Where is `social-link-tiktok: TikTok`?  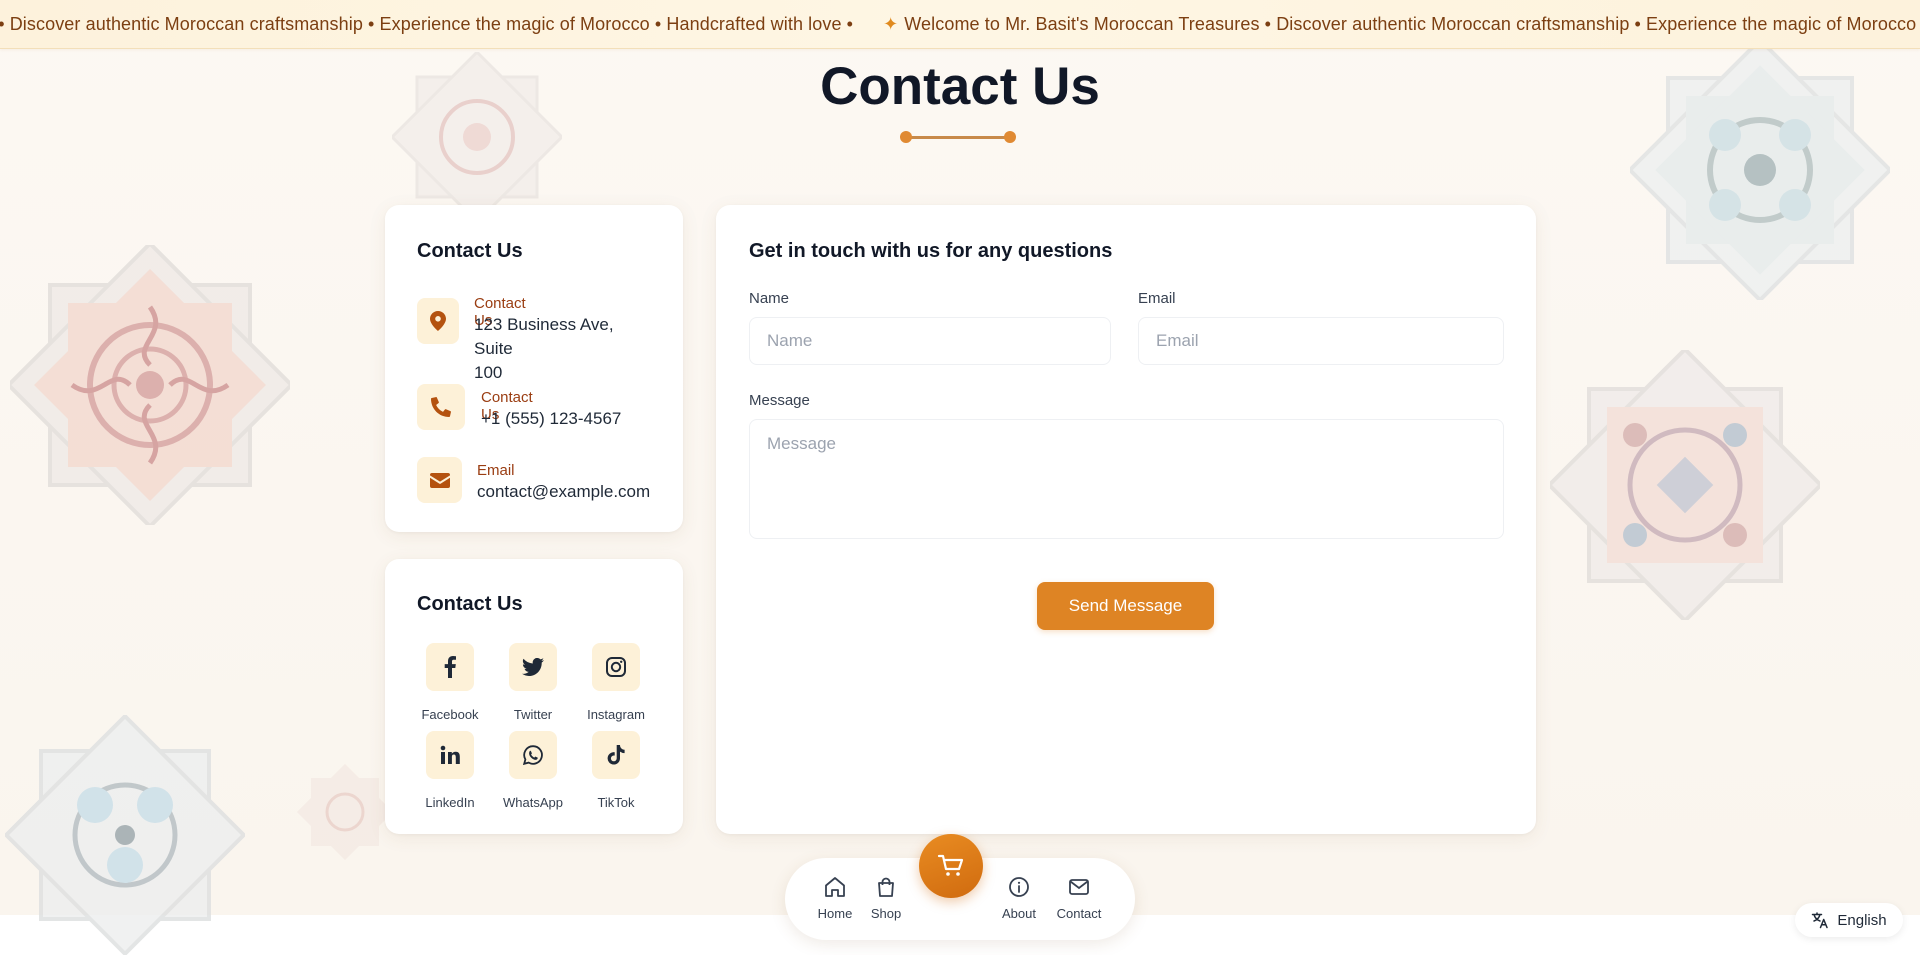
social-link-tiktok: TikTok is located at coordinates (616, 770).